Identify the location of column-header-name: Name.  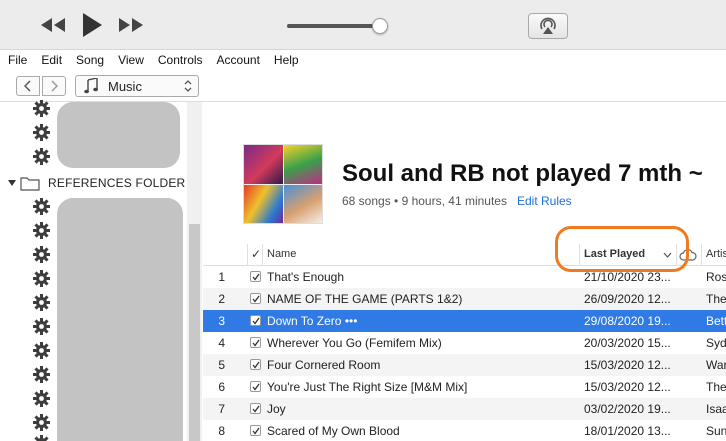
(281, 254).